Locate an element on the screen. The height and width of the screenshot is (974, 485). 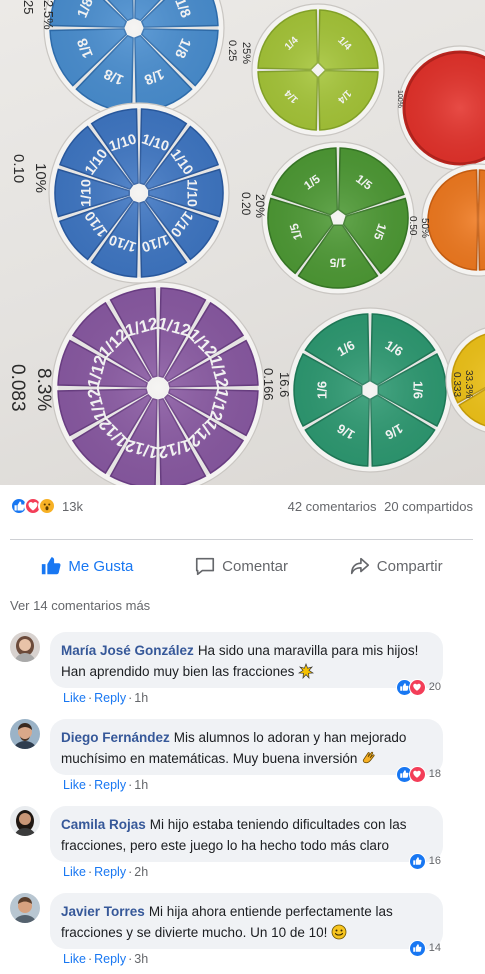
tenth-percent-label: 10% is located at coordinates (40, 178).